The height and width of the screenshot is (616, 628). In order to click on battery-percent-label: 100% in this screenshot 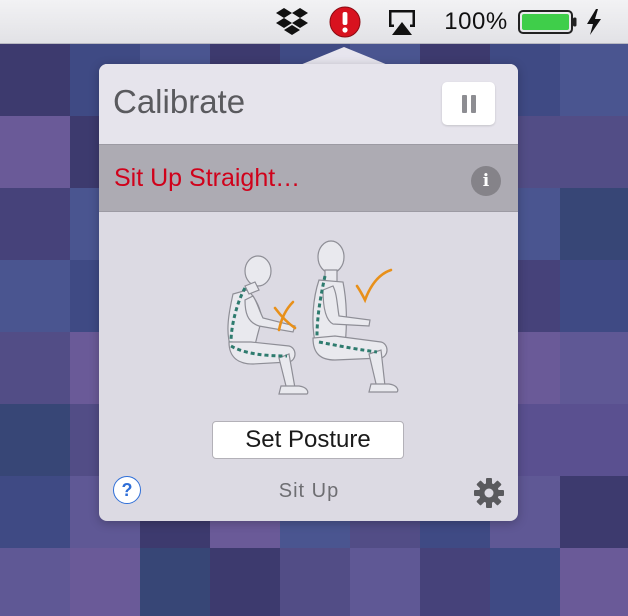, I will do `click(476, 21)`.